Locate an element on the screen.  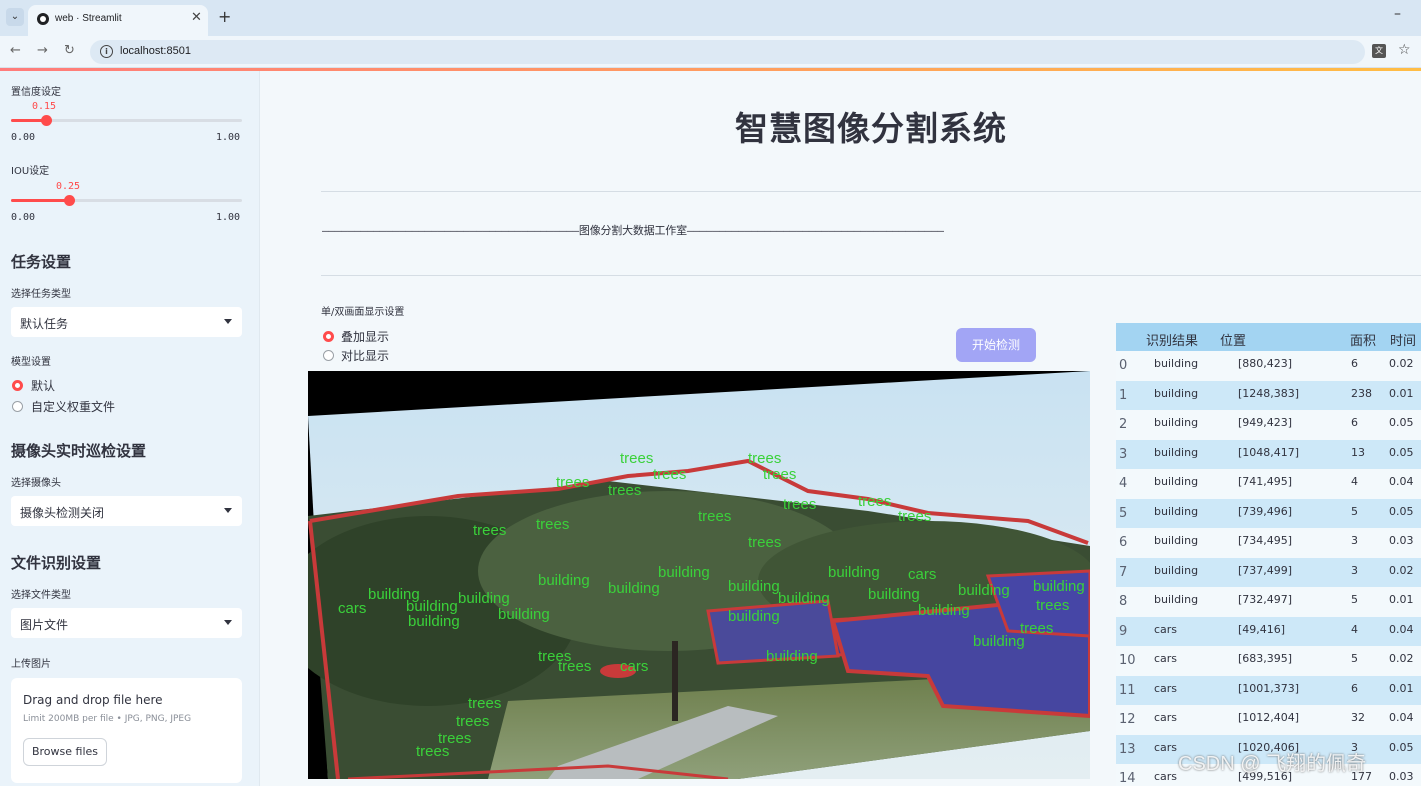
model-radio-default is located at coordinates (17, 385).